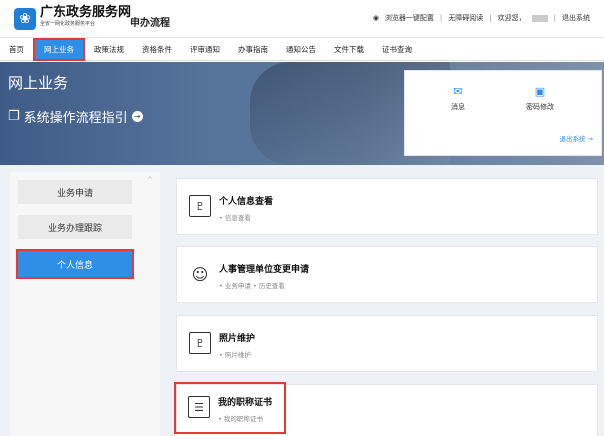  Describe the element at coordinates (205, 49) in the screenshot. I see `nav-item-review-notice: 评审通知` at that location.